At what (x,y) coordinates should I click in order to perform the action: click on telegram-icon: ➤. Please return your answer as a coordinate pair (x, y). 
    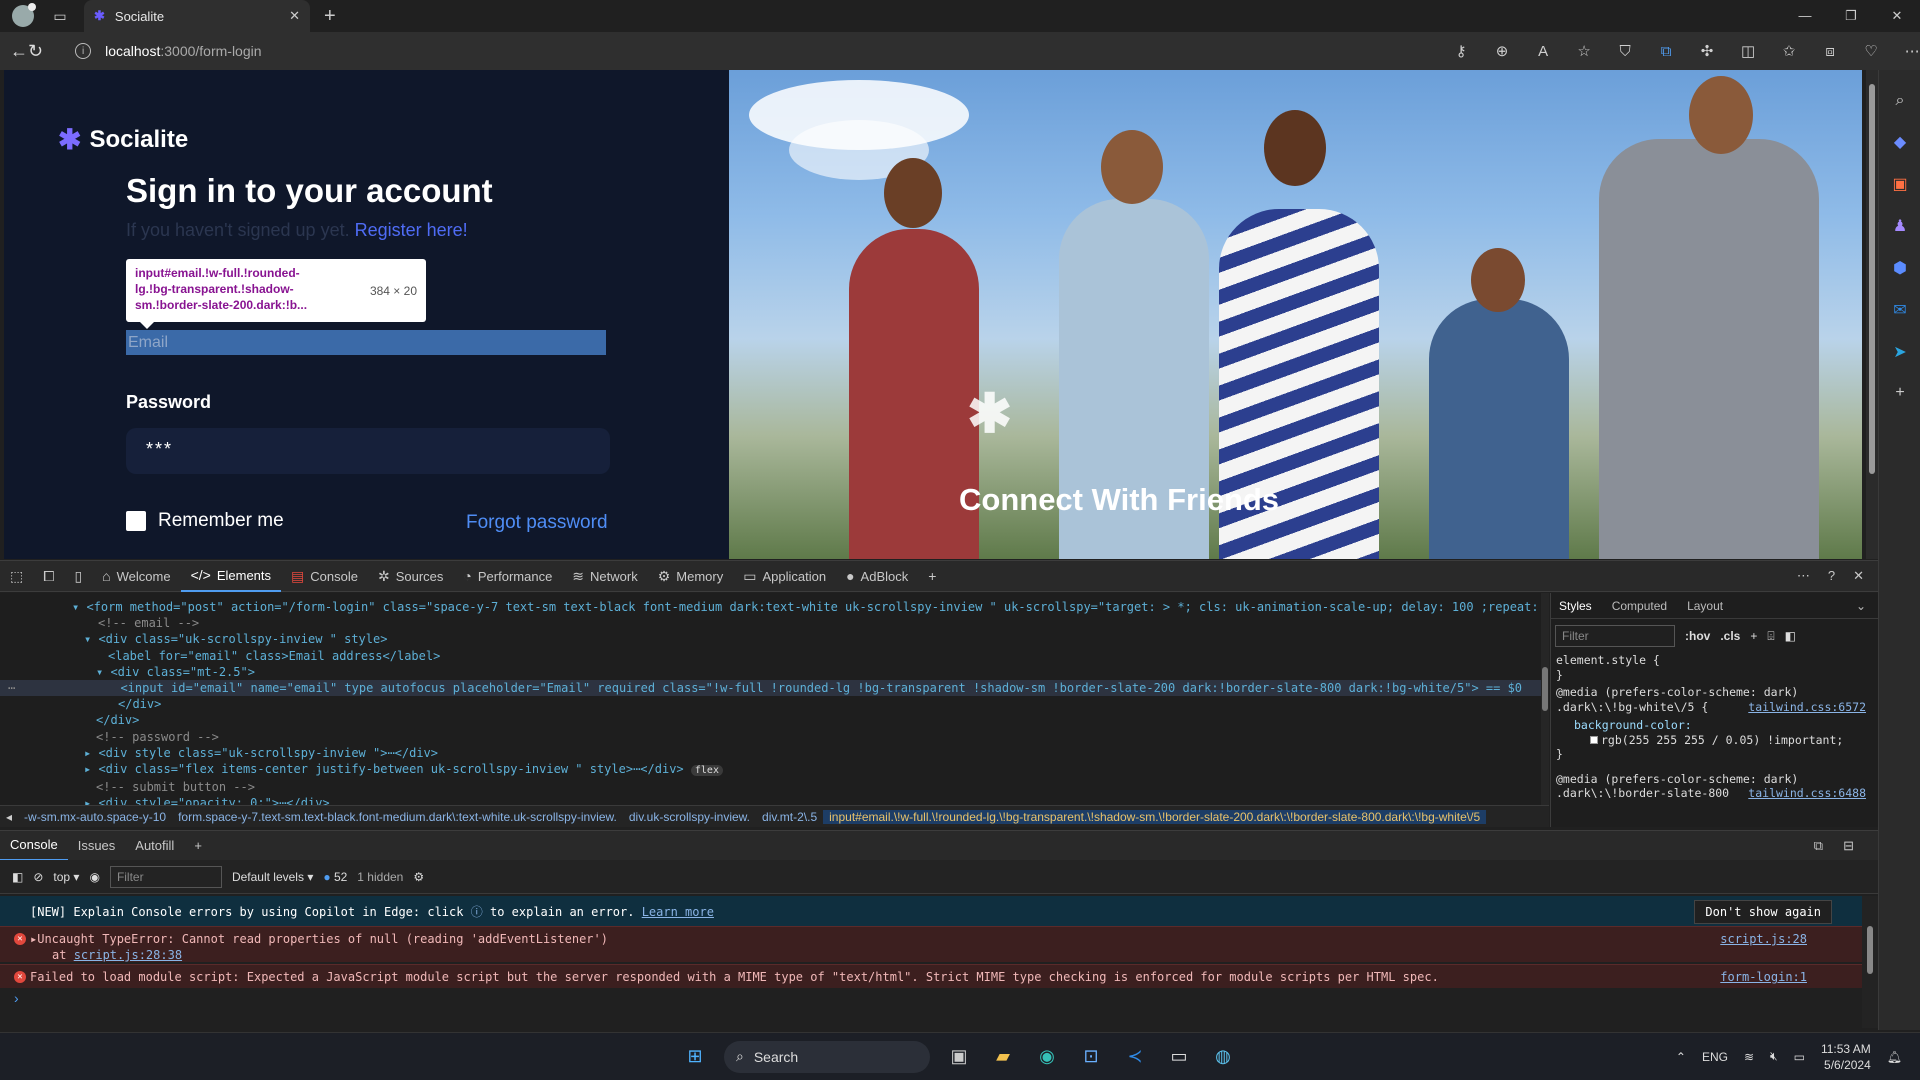
    Looking at the image, I should click on (1899, 352).